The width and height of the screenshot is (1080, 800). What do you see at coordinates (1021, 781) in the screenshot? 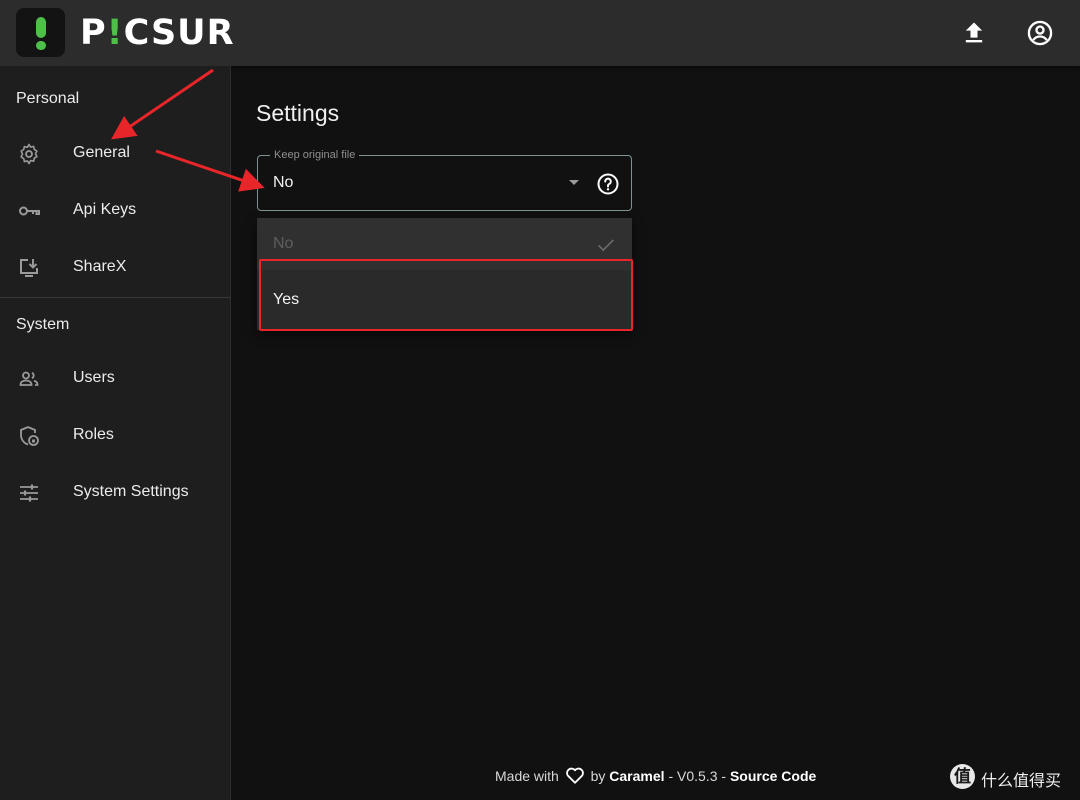
I see `watermark-text: 什么值得买` at bounding box center [1021, 781].